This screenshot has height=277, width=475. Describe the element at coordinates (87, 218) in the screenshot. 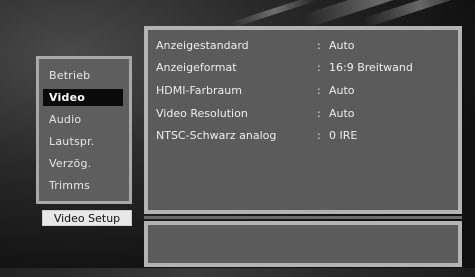

I see `menu-caption: Video Setup` at that location.